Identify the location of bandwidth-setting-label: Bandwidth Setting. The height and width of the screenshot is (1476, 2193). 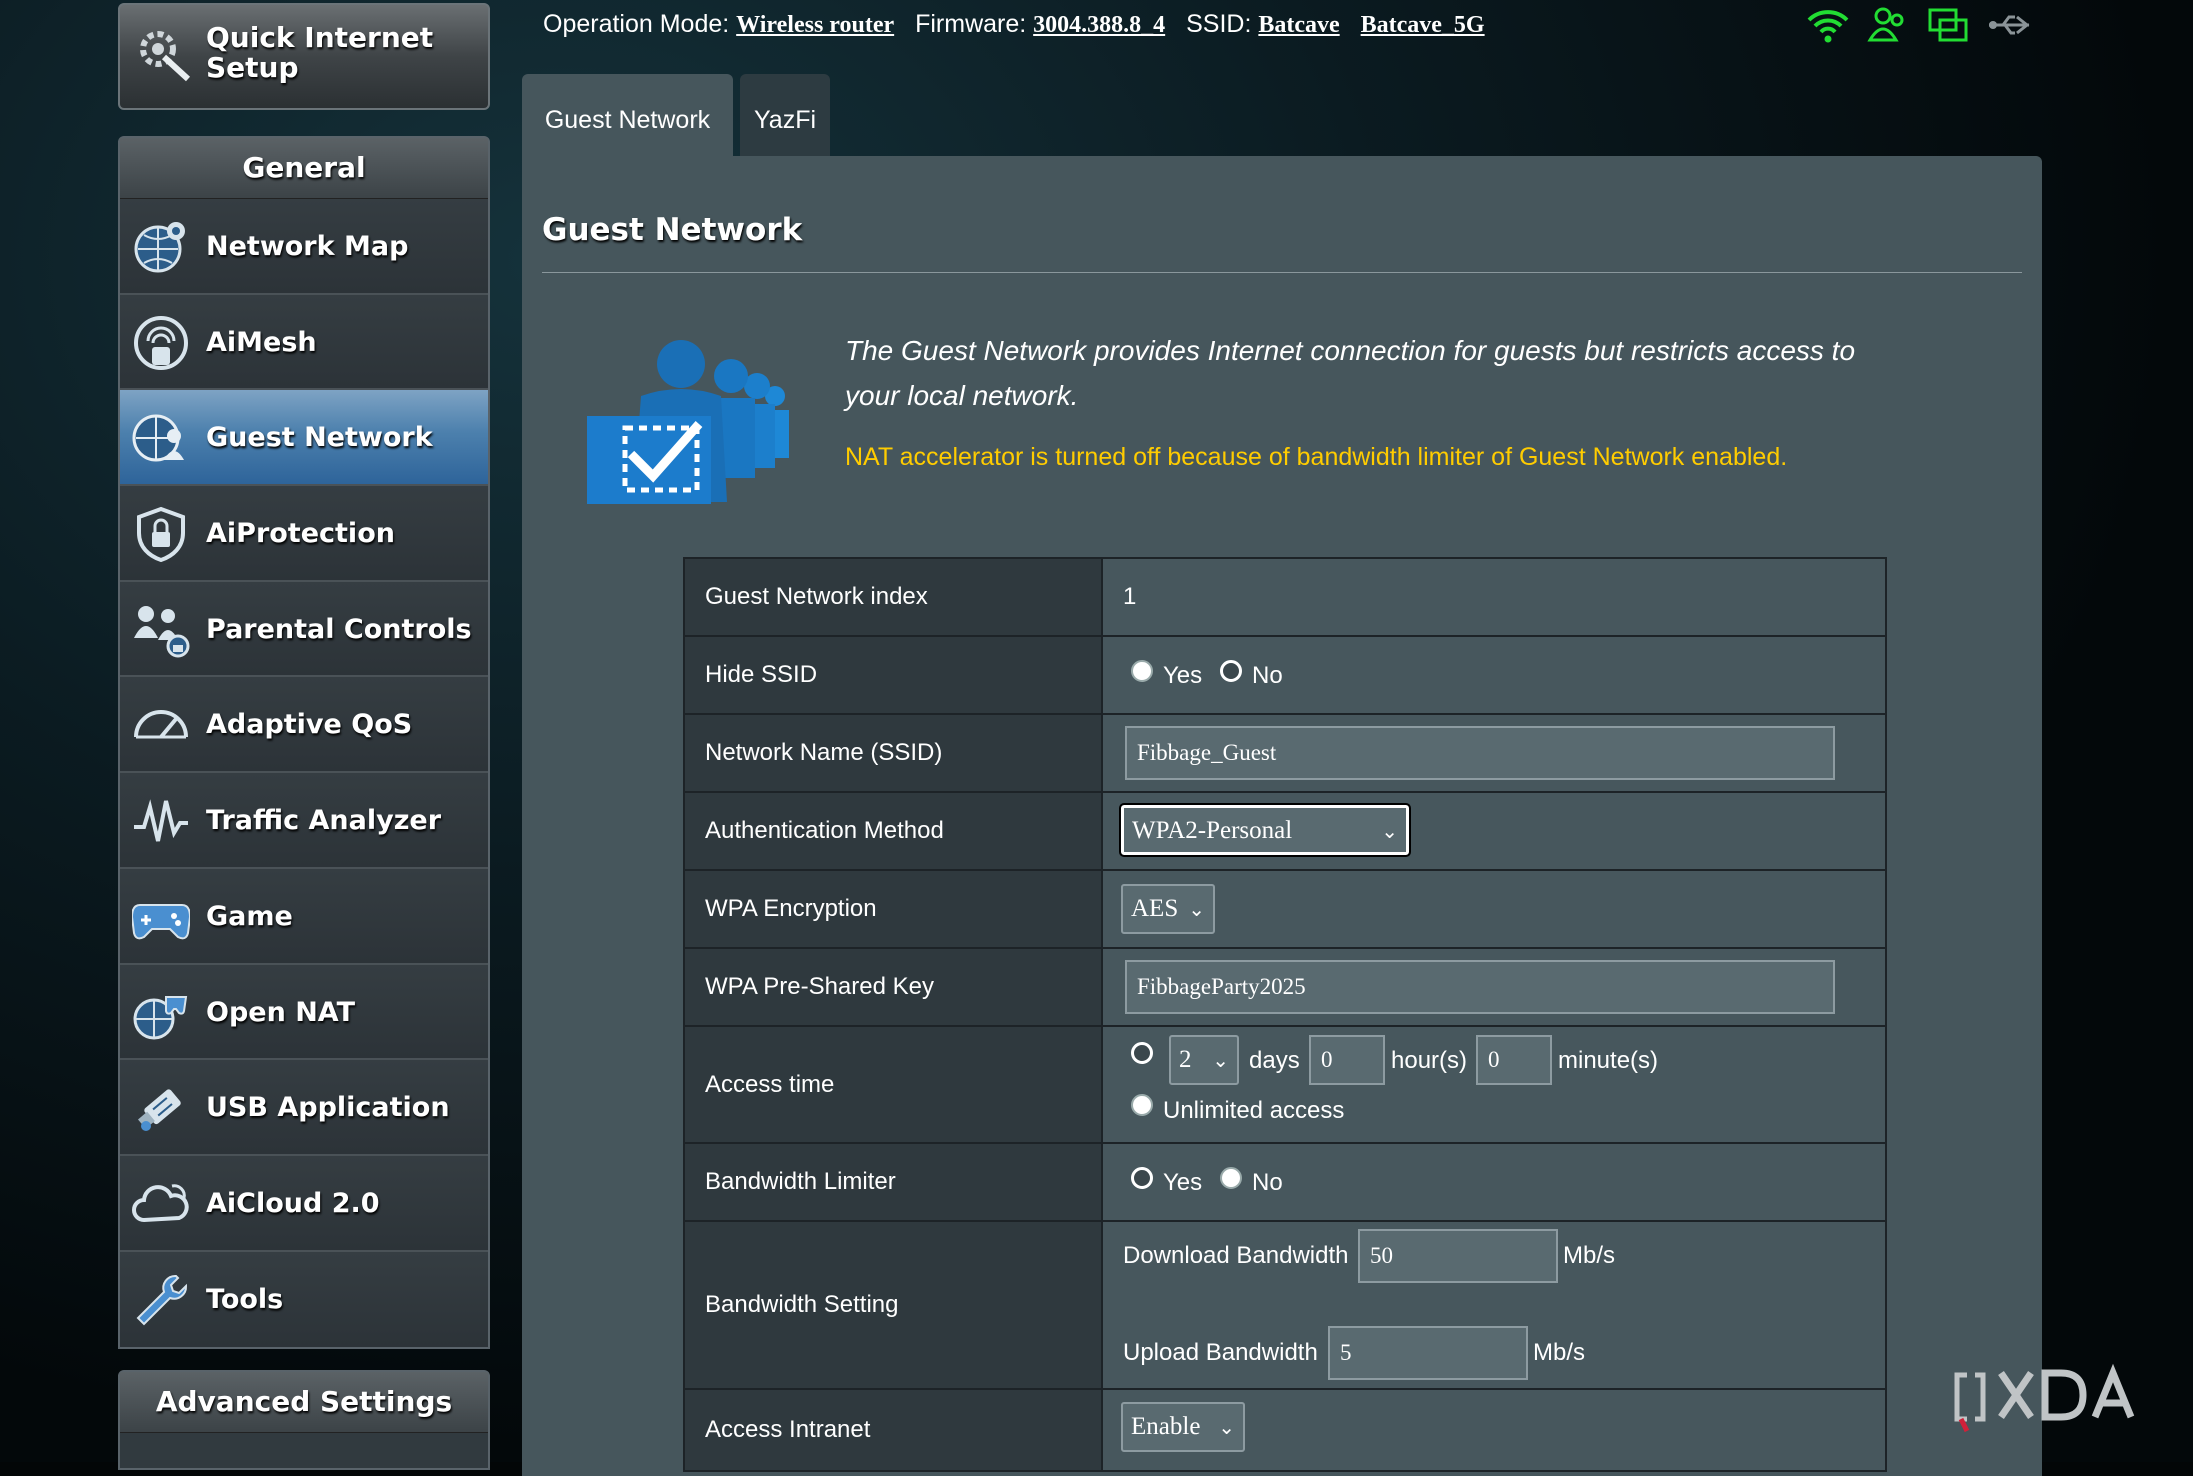
(894, 1305).